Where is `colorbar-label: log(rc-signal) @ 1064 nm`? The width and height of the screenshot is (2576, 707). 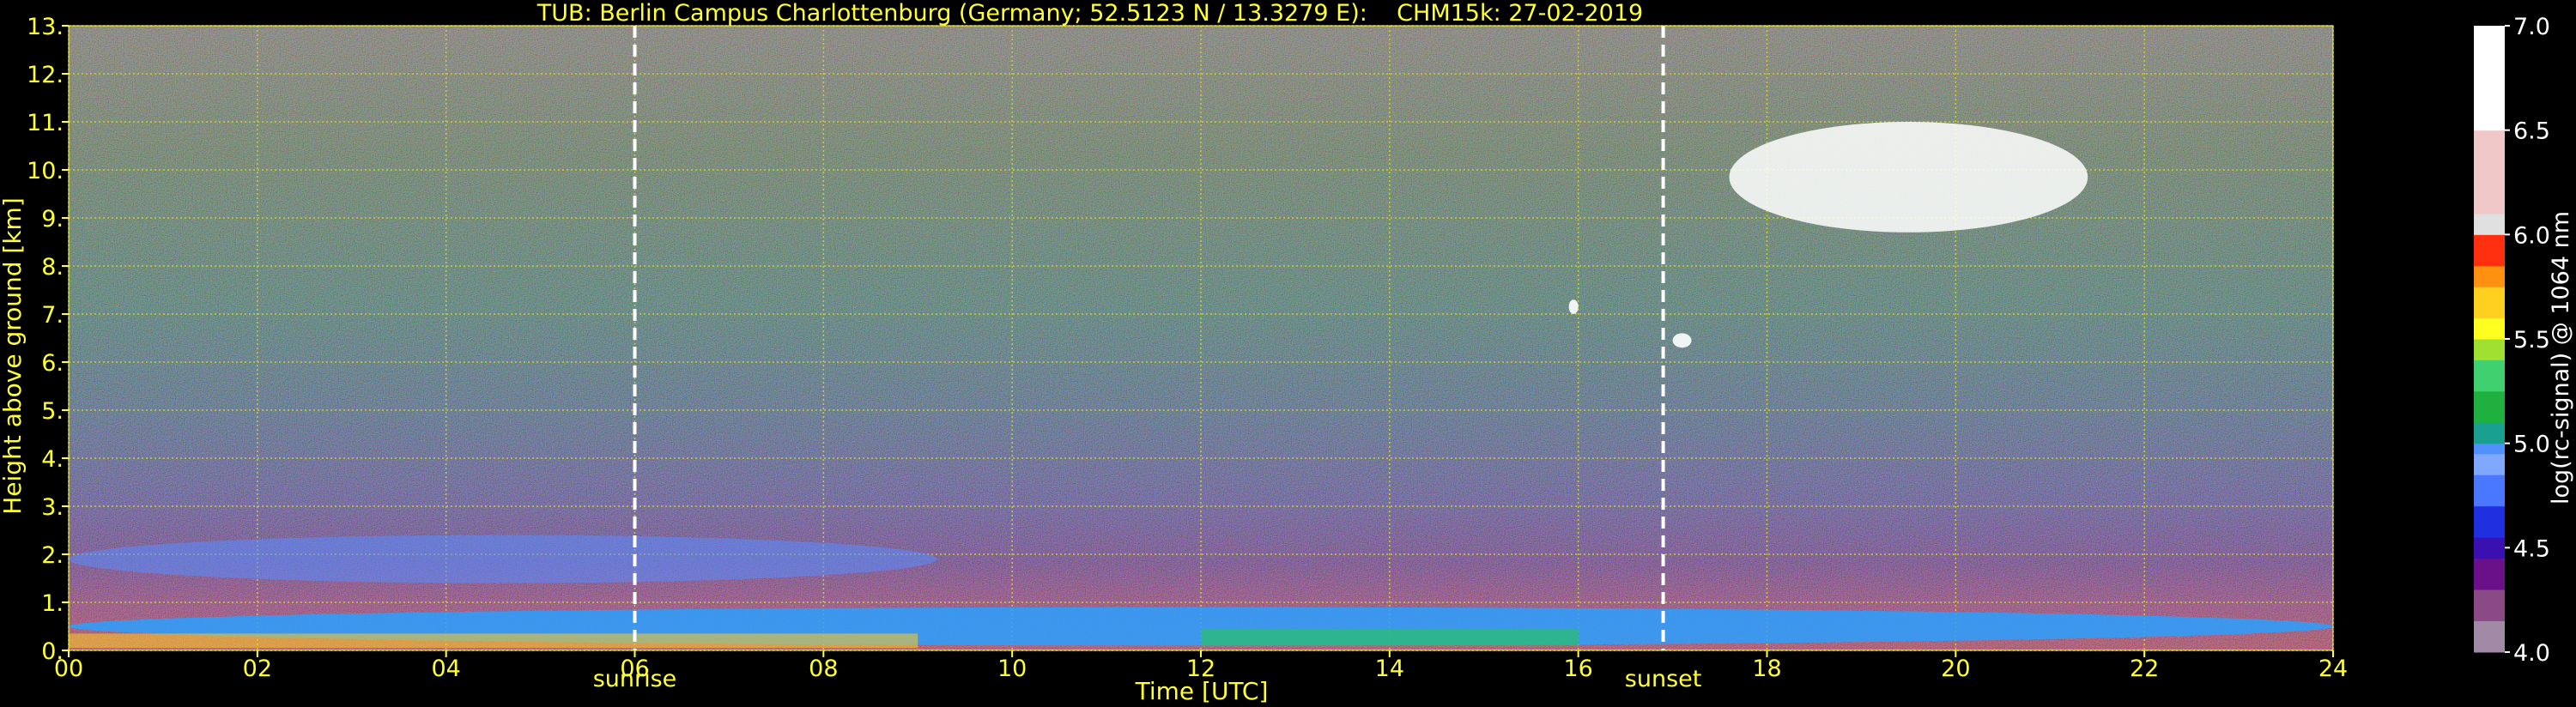 colorbar-label: log(rc-signal) @ 1064 nm is located at coordinates (2561, 358).